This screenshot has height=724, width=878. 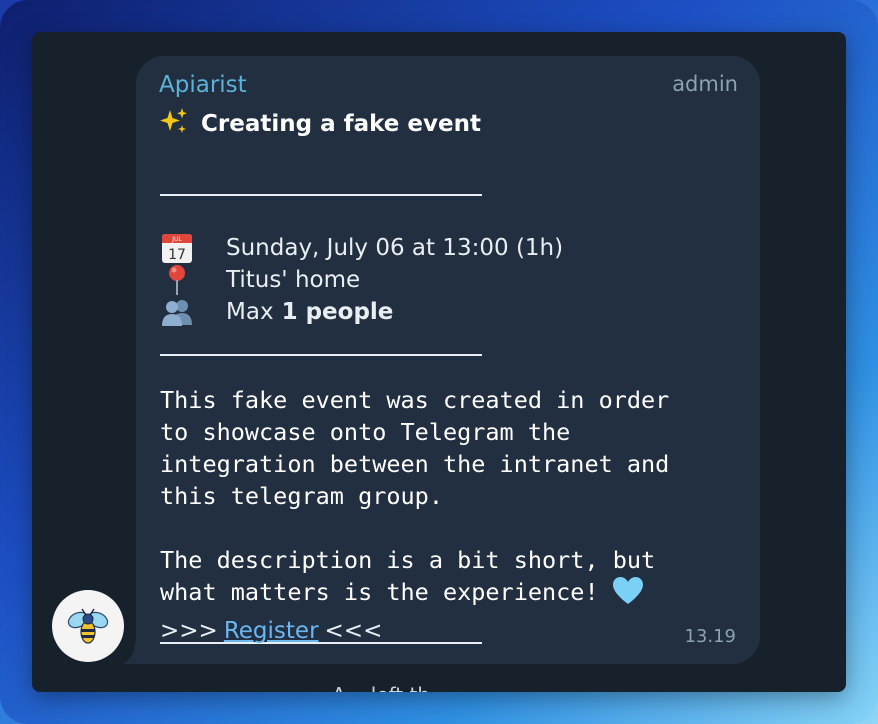 I want to click on svg-text: 17, so click(x=177, y=255).